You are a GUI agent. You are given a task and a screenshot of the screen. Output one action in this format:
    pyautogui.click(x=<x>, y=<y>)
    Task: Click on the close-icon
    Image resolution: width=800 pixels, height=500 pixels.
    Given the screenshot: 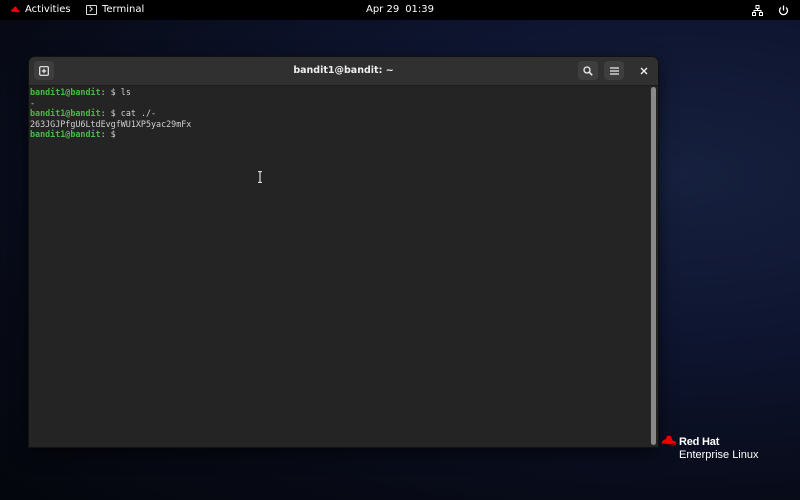 What is the action you would take?
    pyautogui.click(x=644, y=70)
    